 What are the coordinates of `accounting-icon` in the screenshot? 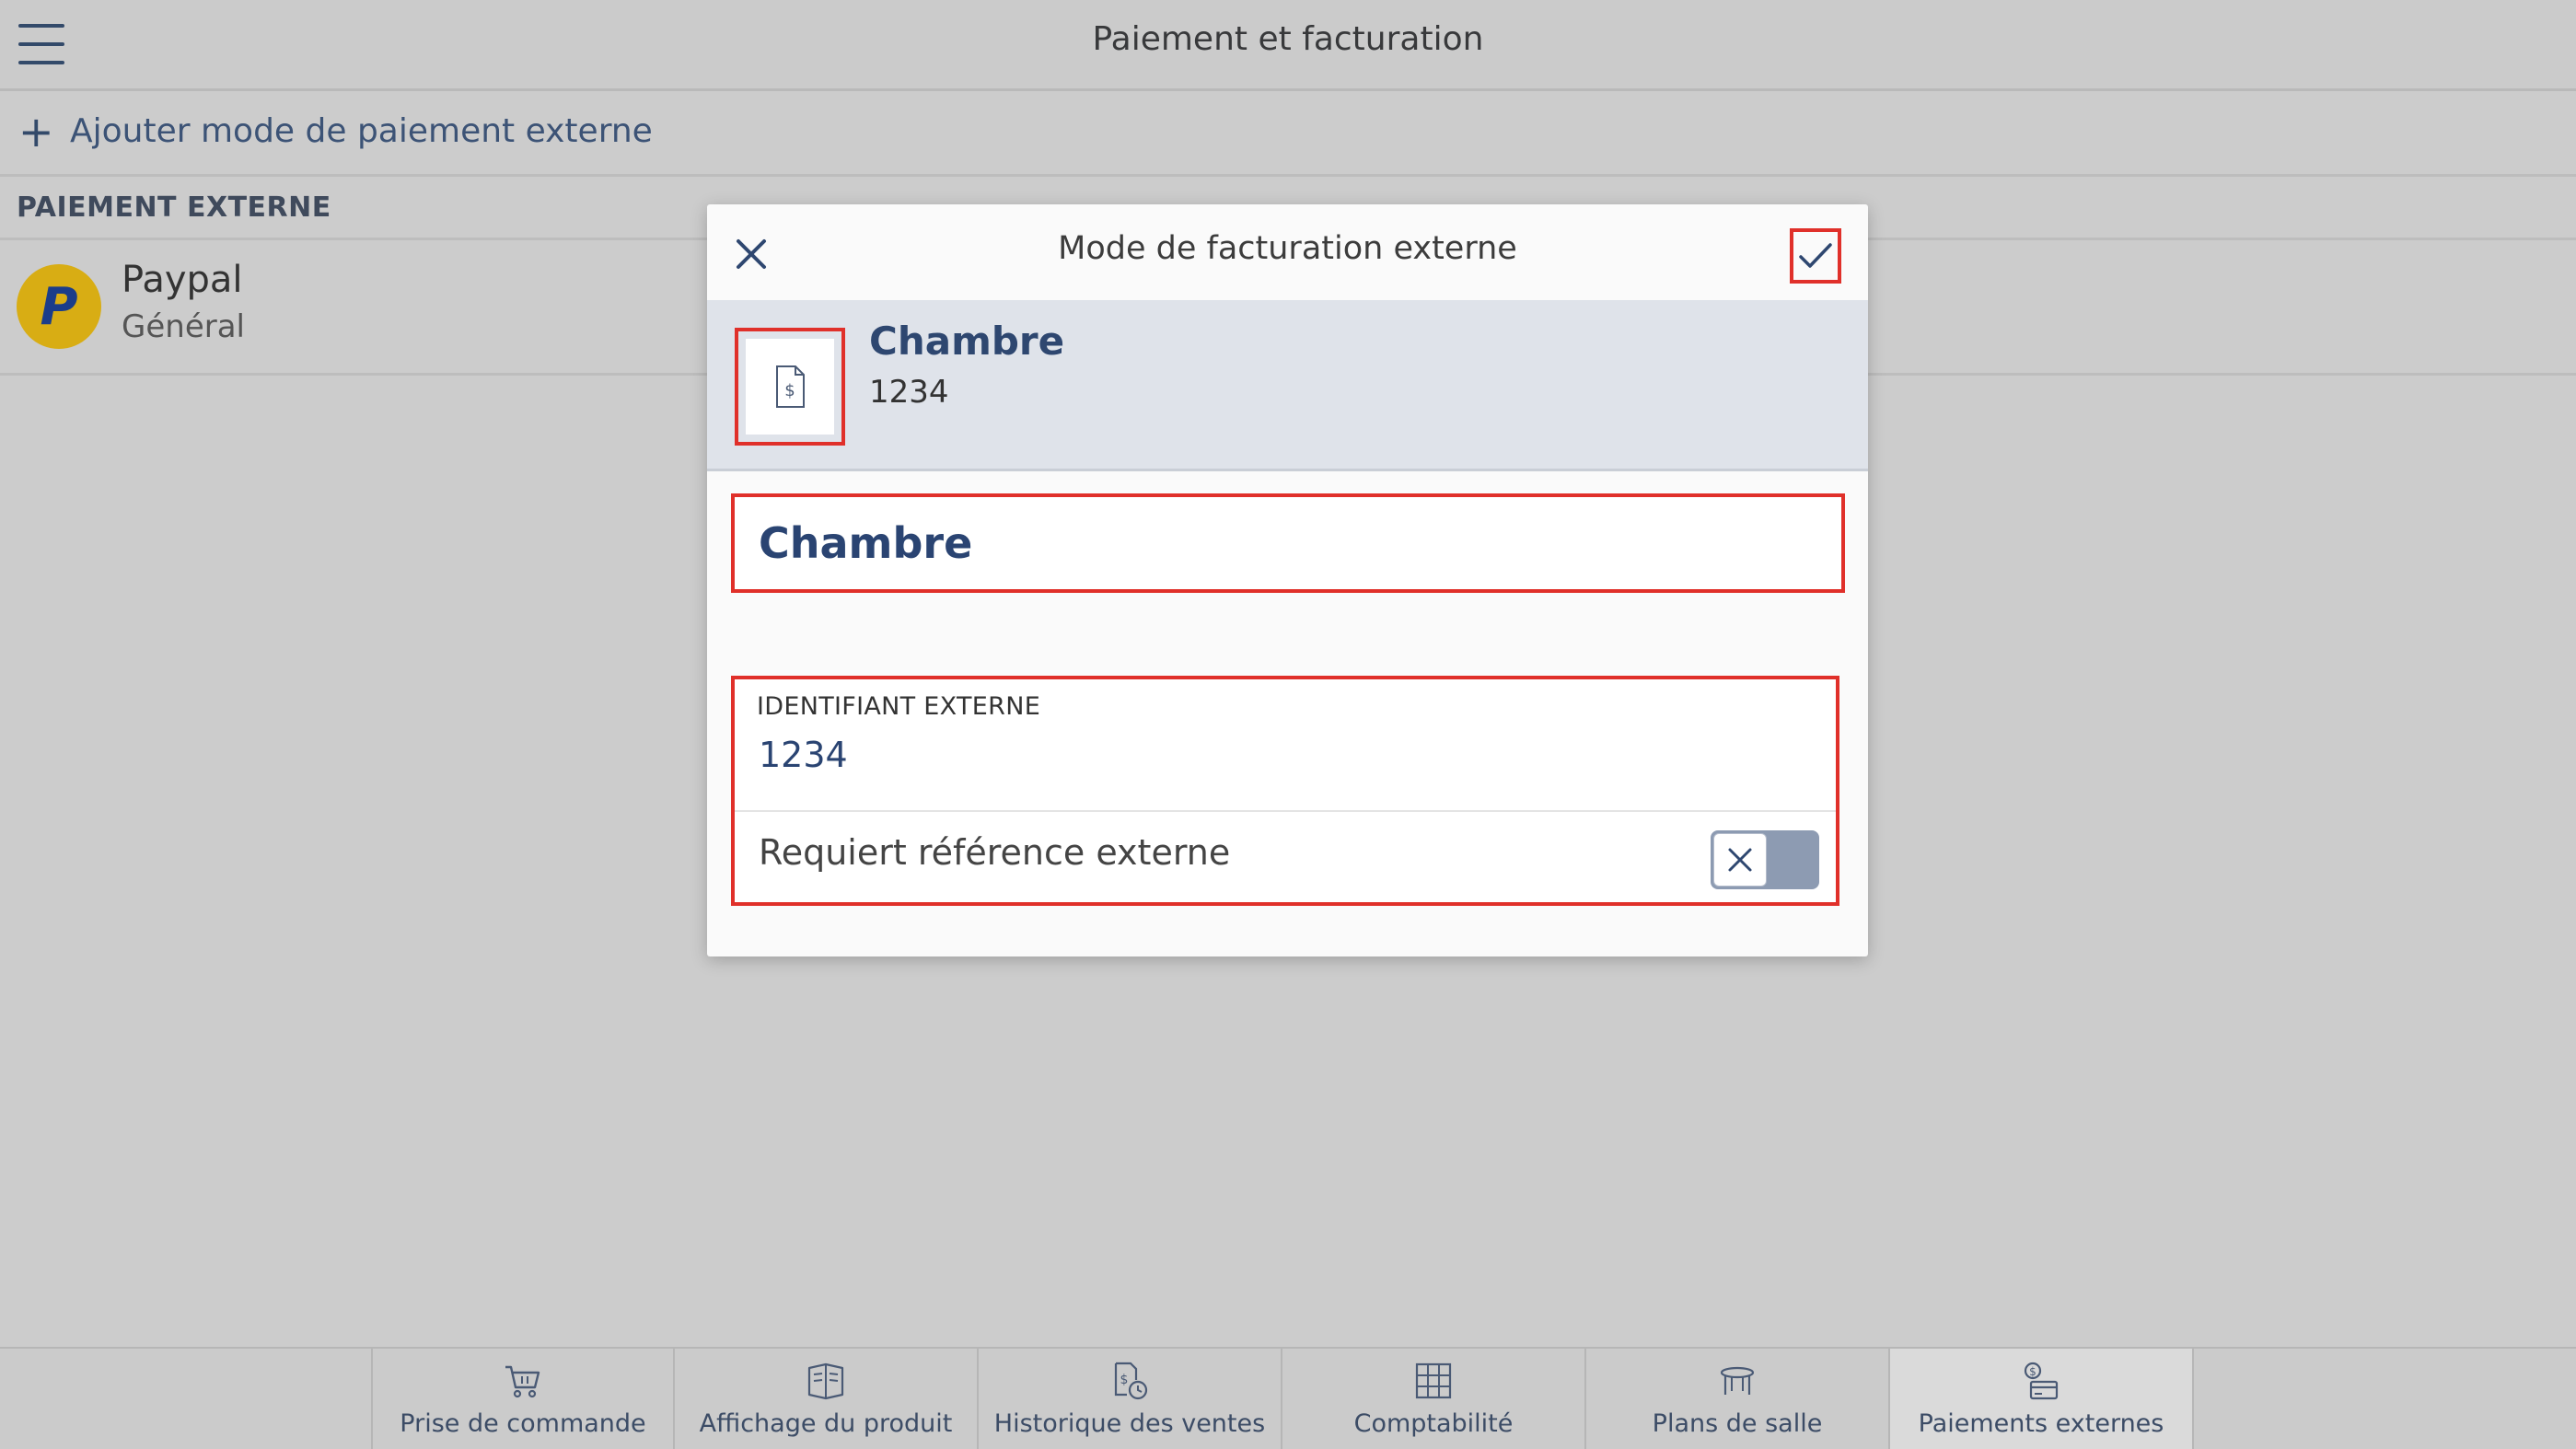 It's located at (1433, 1380).